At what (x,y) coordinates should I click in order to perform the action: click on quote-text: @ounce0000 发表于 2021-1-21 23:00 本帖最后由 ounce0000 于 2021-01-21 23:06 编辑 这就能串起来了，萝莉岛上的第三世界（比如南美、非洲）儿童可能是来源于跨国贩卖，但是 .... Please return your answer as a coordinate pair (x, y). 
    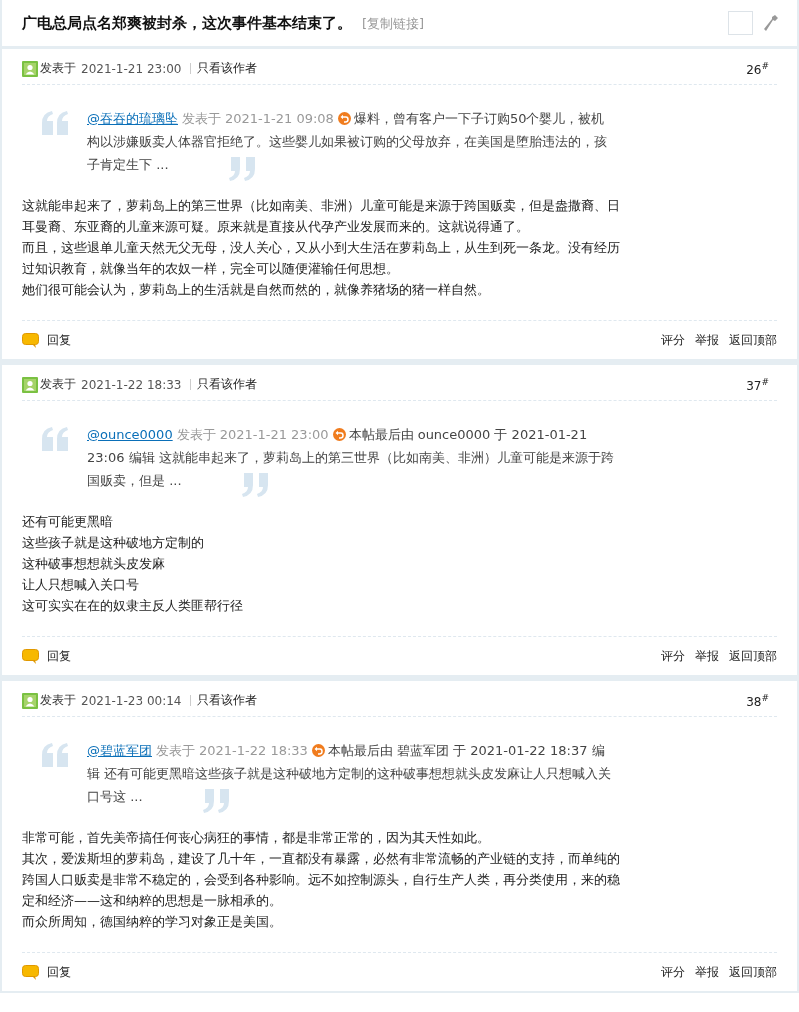
    Looking at the image, I should click on (352, 460).